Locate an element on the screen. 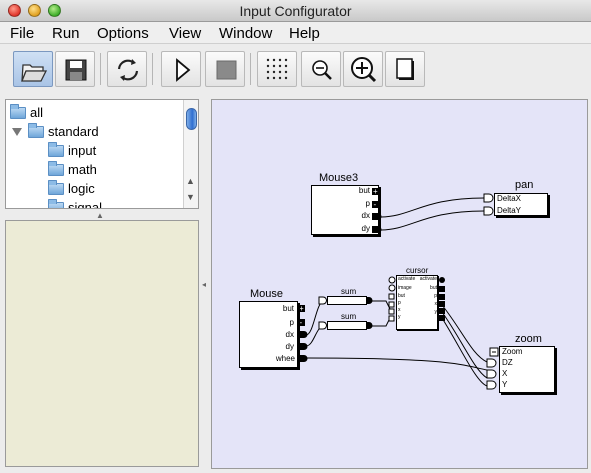 Image resolution: width=591 pixels, height=473 pixels. grid-button is located at coordinates (277, 69).